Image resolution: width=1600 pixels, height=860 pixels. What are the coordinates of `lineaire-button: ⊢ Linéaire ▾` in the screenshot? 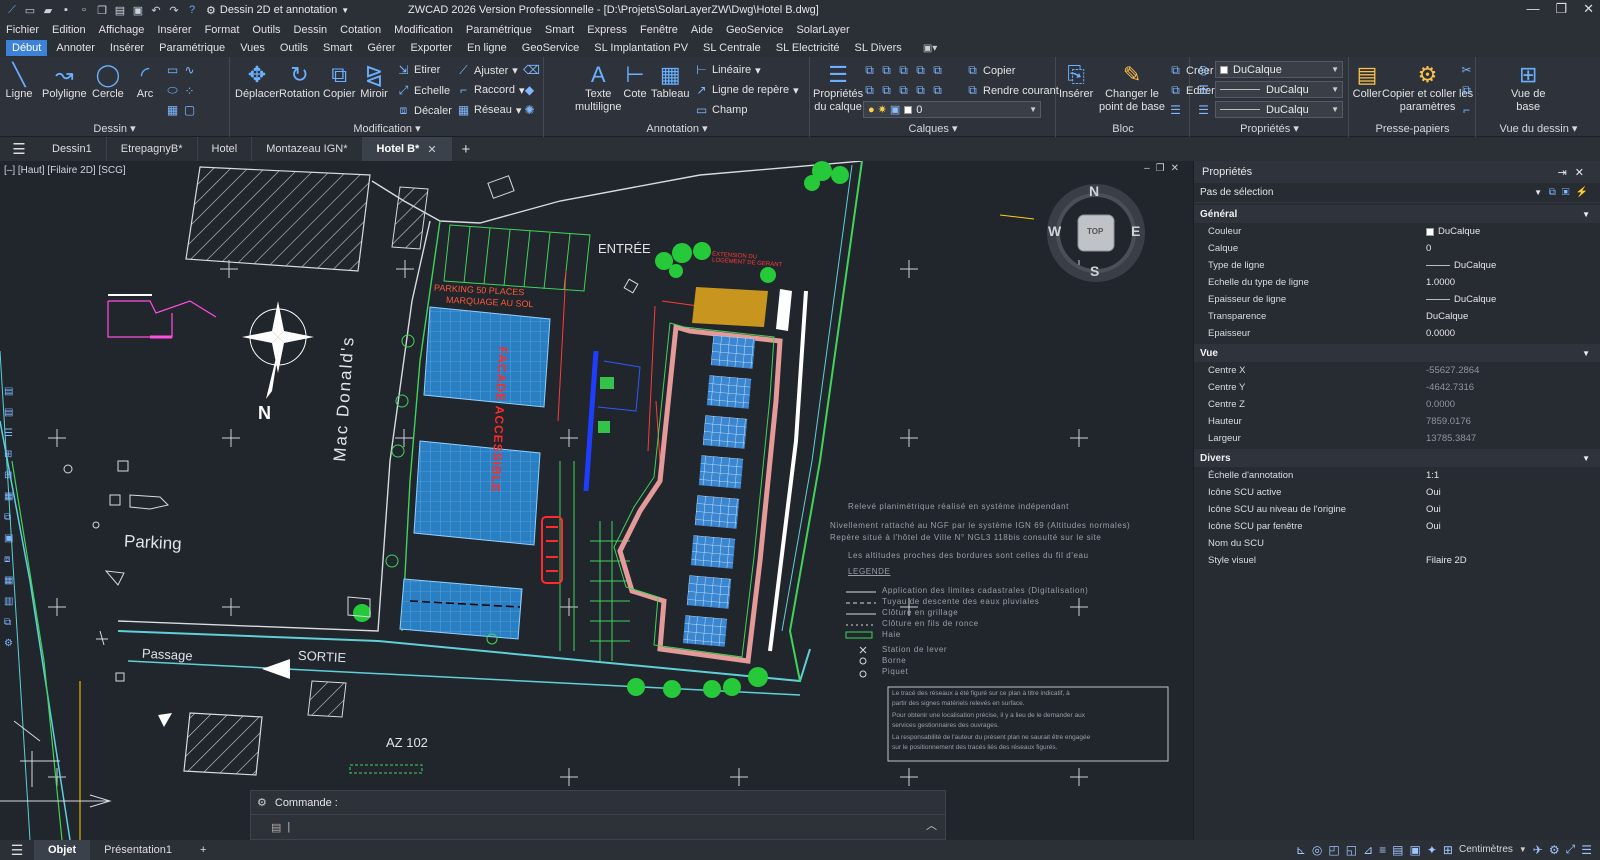 It's located at (727, 70).